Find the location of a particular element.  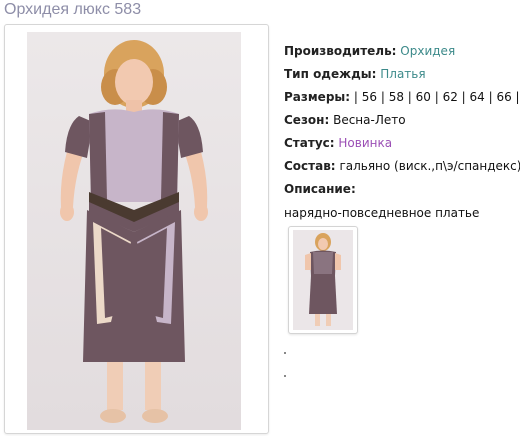

clothing-type-link: Платья is located at coordinates (402, 74).